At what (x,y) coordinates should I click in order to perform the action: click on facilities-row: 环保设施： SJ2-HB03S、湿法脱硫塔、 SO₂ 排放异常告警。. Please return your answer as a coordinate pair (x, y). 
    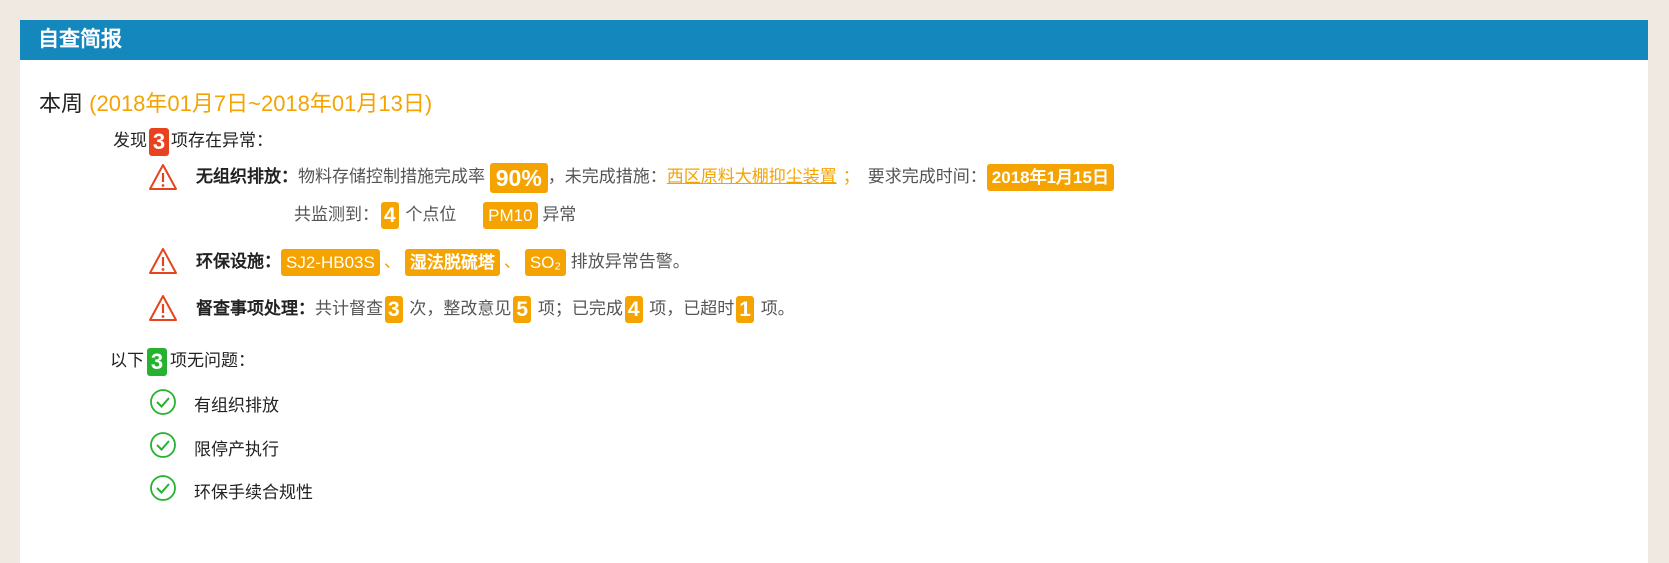
    Looking at the image, I should click on (443, 262).